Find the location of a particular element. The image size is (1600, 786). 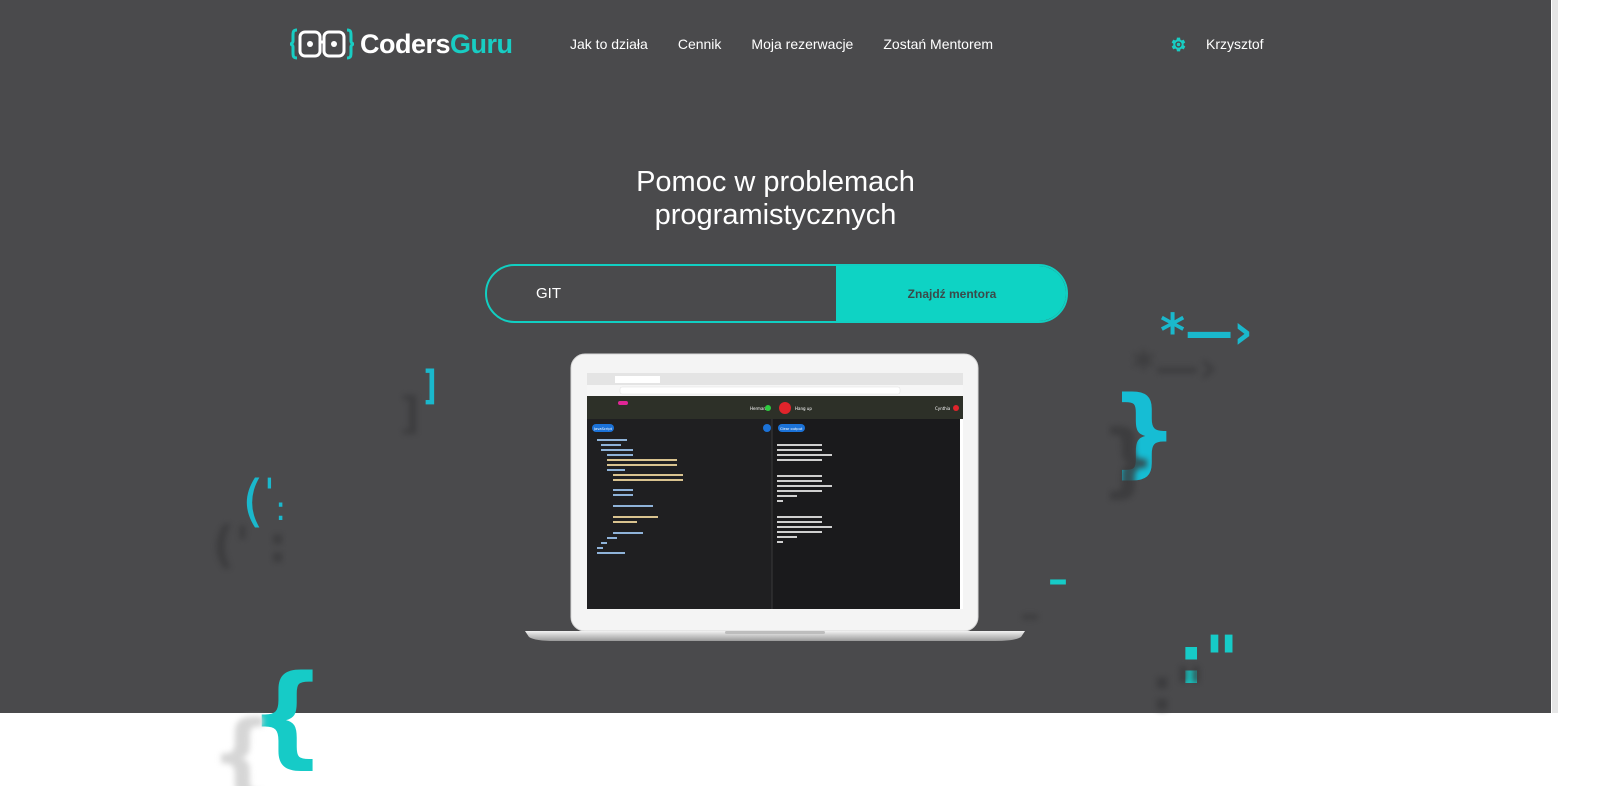

nav-link-my-reservations: Moja rezerwacje is located at coordinates (802, 44).